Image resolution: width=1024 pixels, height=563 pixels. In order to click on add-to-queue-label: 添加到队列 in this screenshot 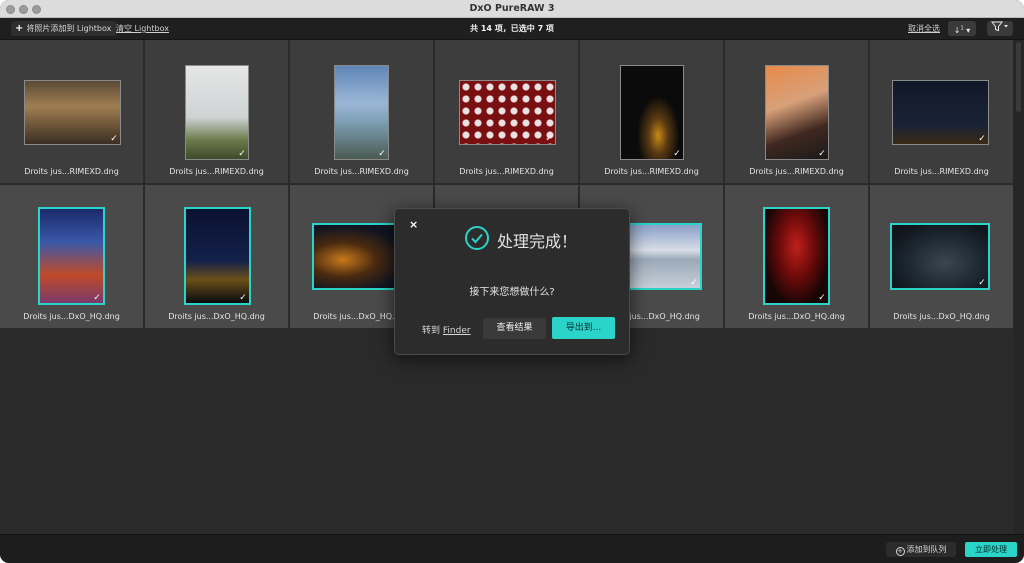, I will do `click(926, 549)`.